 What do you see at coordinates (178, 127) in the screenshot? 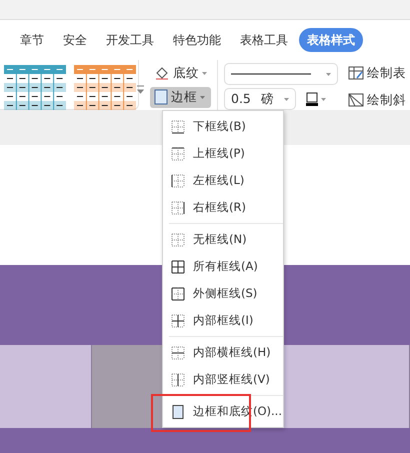
I see `bottom-border-icon` at bounding box center [178, 127].